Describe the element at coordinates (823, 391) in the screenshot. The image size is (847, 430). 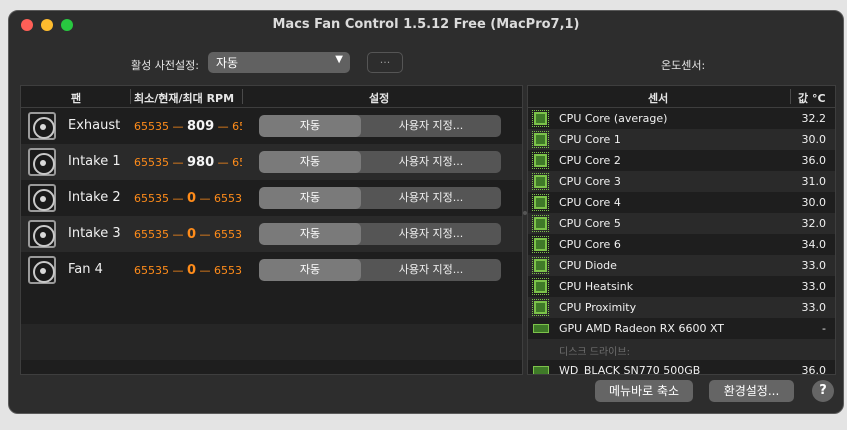
I see `help-button: ?` at that location.